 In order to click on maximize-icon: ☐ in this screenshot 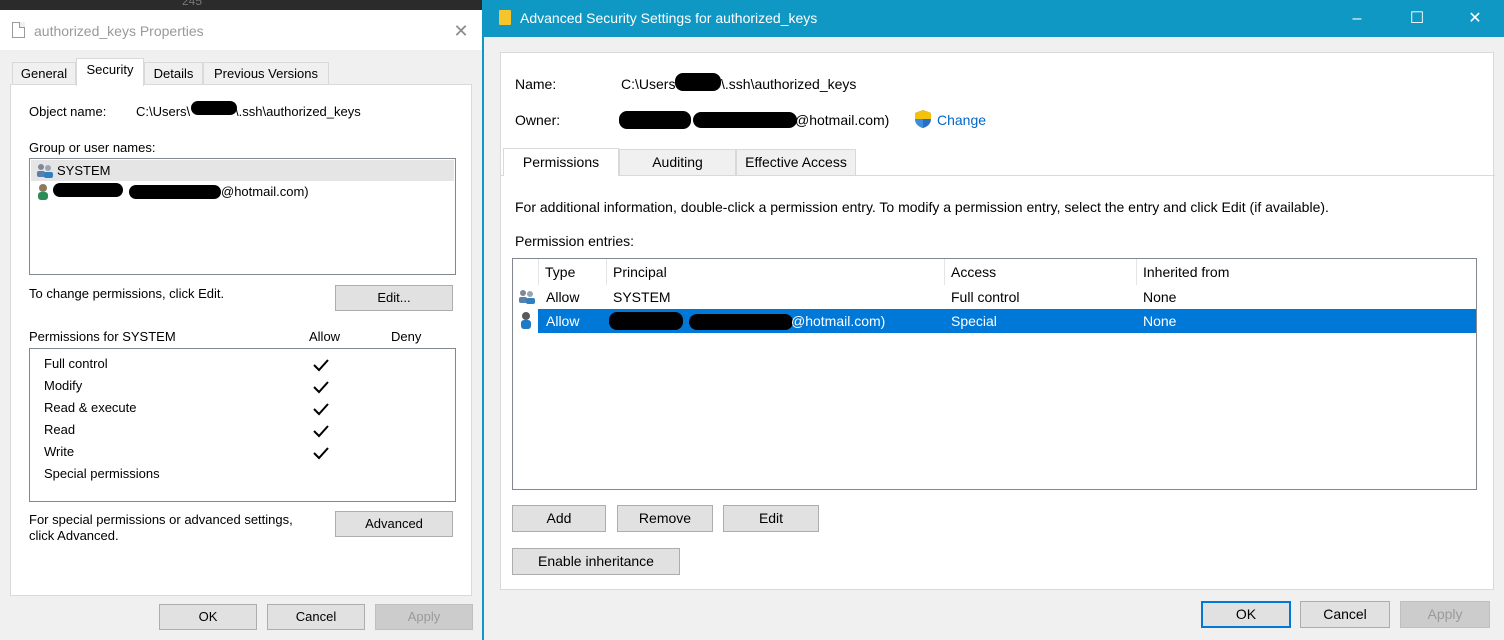, I will do `click(1417, 18)`.